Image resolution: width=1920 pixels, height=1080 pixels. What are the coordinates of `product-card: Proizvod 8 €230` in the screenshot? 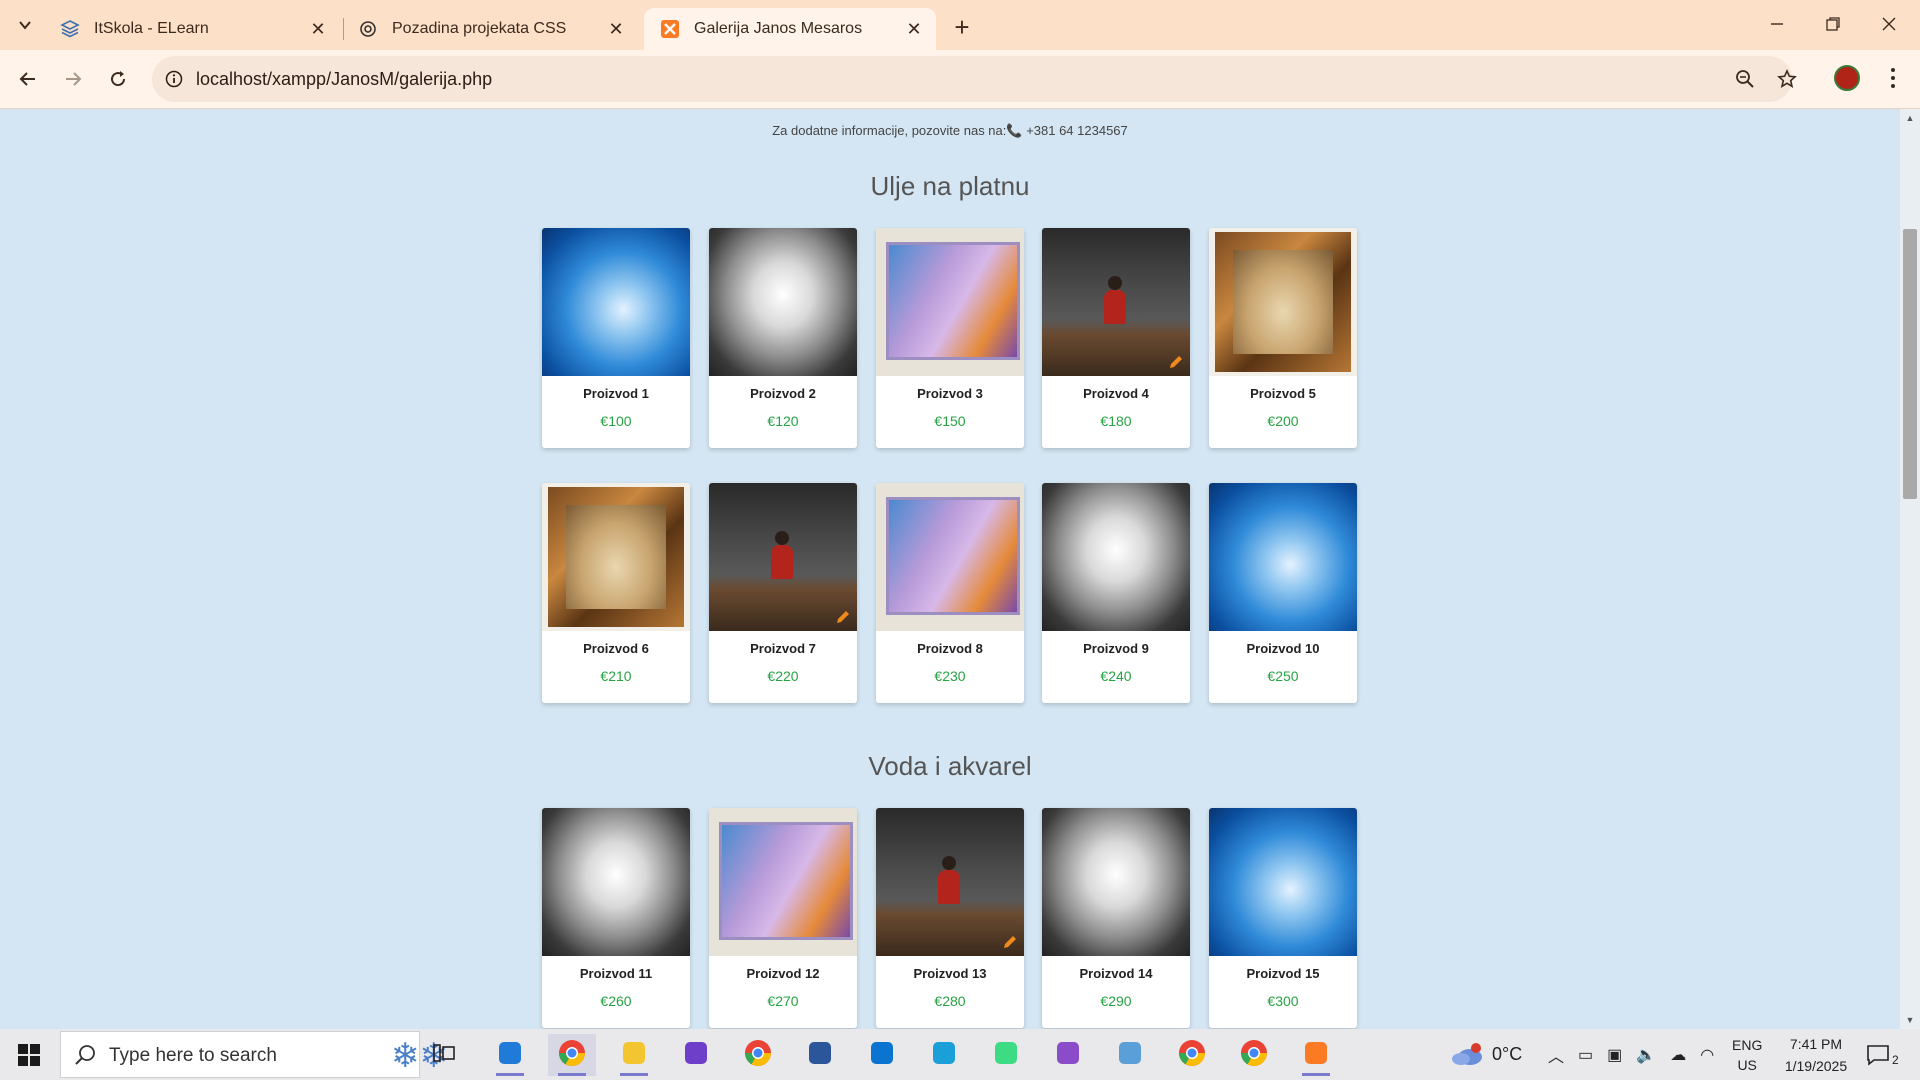 It's located at (950, 593).